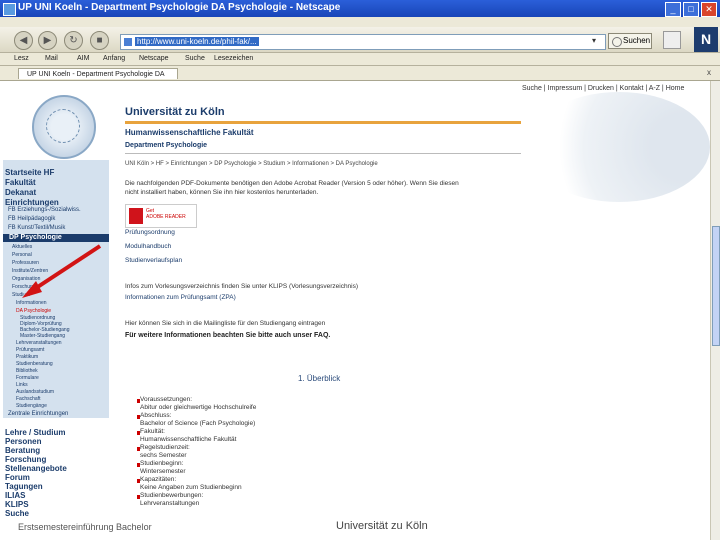 The height and width of the screenshot is (540, 720). I want to click on menu-bar, so click(360, 22).